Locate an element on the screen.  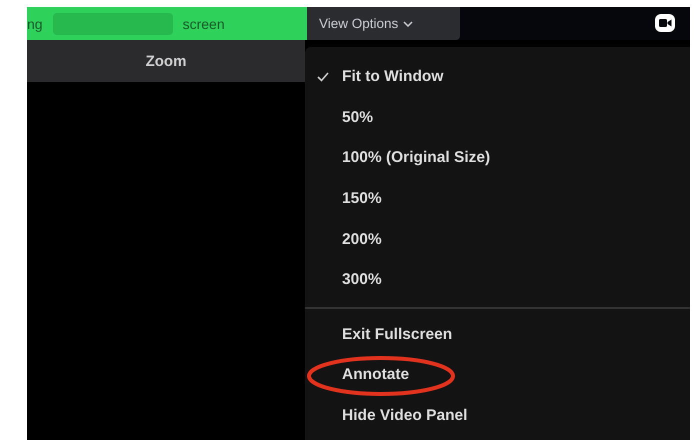
menu-item: Fit to Window is located at coordinates (497, 77).